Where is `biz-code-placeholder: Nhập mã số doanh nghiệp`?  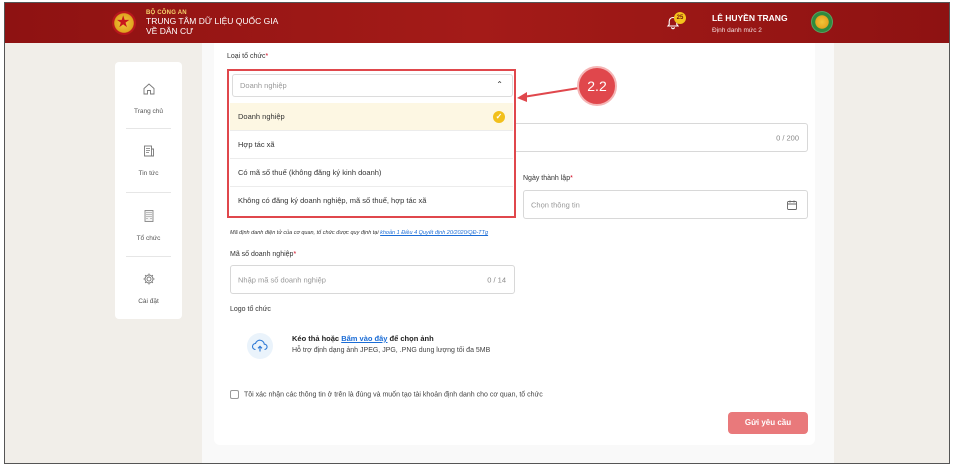
biz-code-placeholder: Nhập mã số doanh nghiệp is located at coordinates (282, 279).